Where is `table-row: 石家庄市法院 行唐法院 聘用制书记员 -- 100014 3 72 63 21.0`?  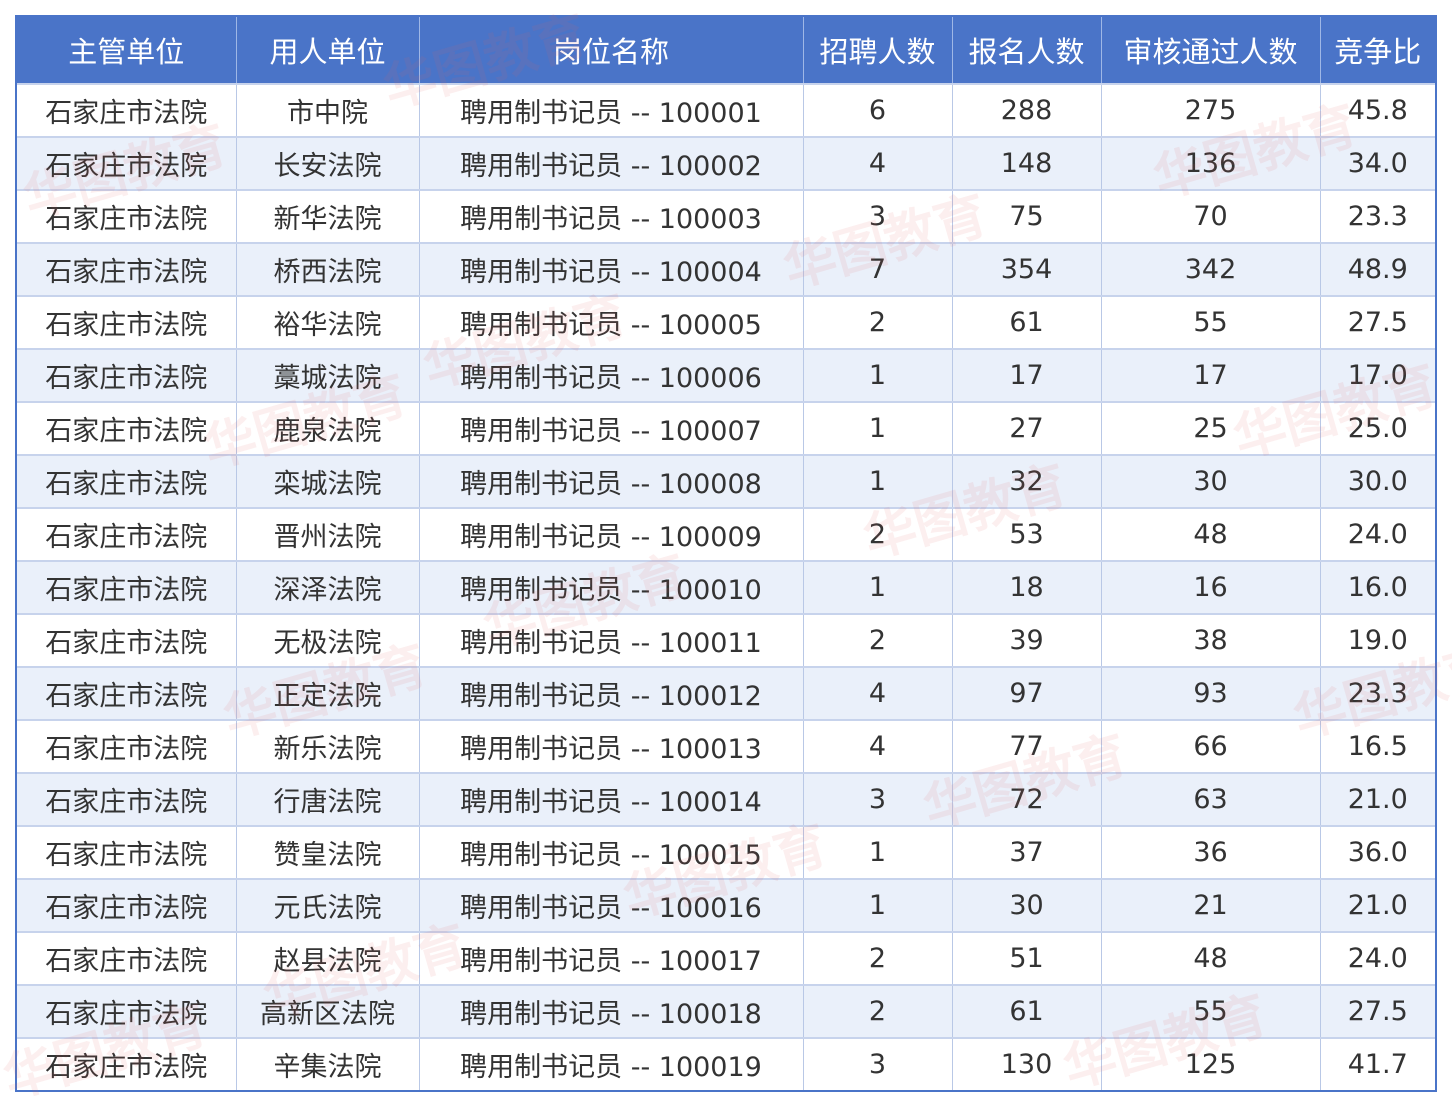
table-row: 石家庄市法院 行唐法院 聘用制书记员 -- 100014 3 72 63 21.0 is located at coordinates (726, 799).